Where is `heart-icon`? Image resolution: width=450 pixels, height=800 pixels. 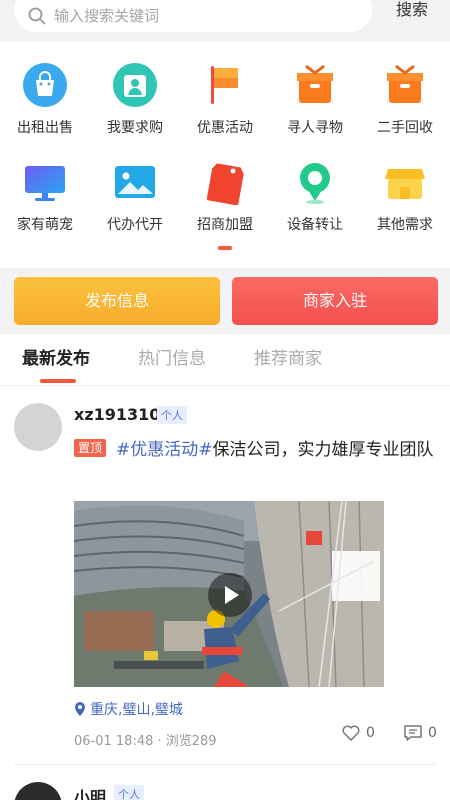
heart-icon is located at coordinates (351, 733).